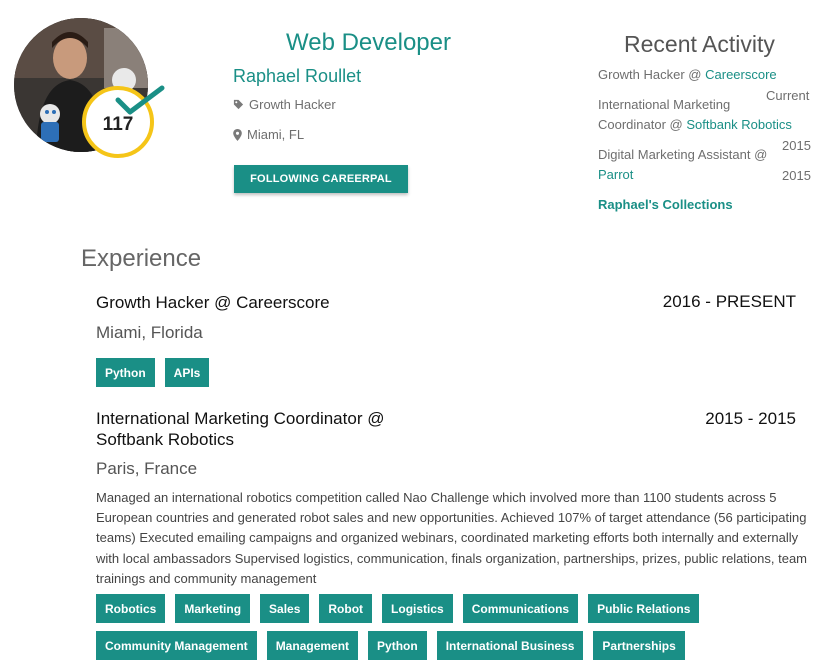 This screenshot has height=665, width=833. Describe the element at coordinates (187, 372) in the screenshot. I see `skill-chip: APIs` at that location.